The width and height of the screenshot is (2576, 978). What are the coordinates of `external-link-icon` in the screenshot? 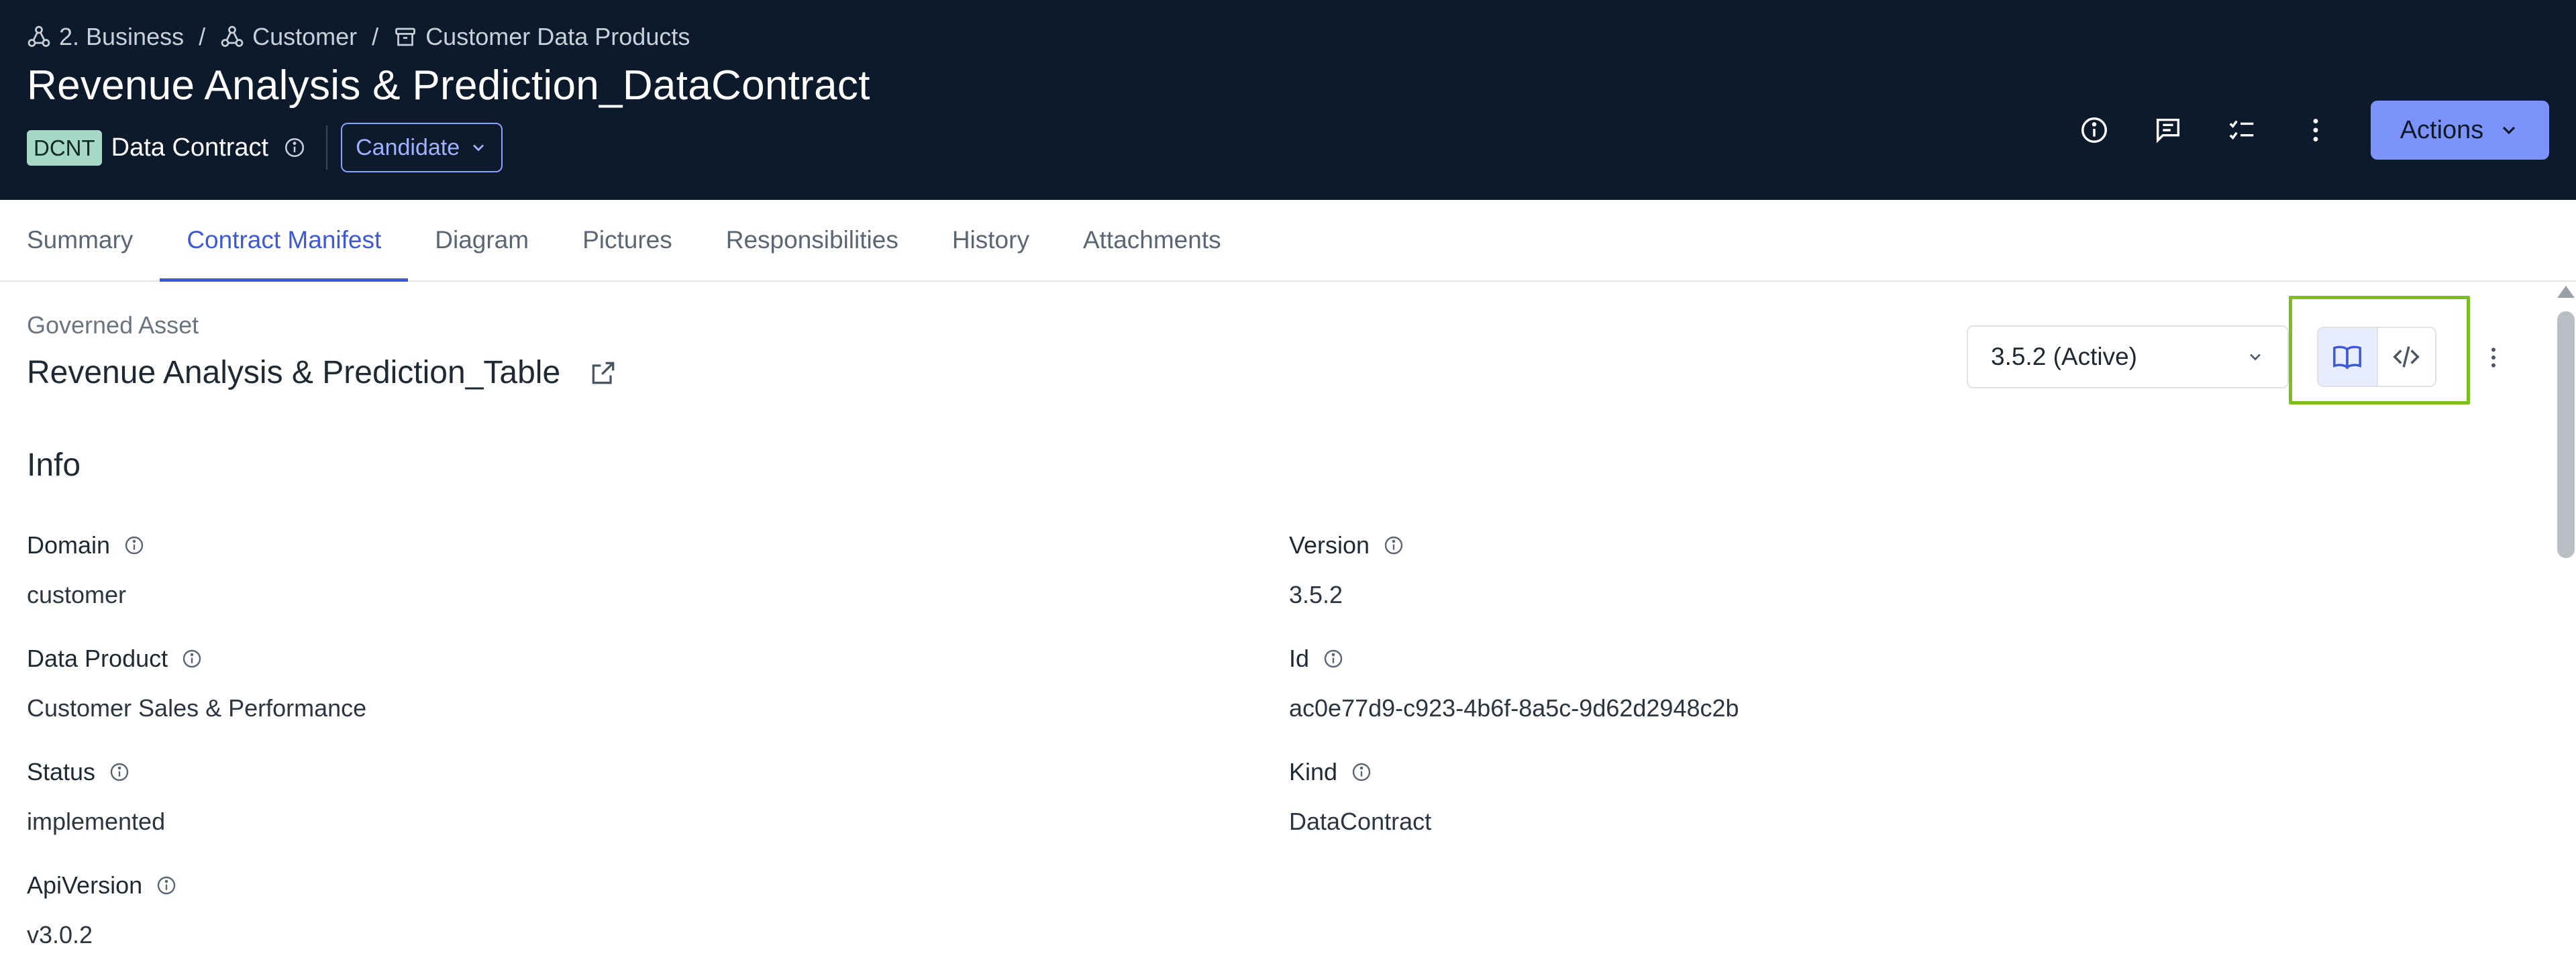 It's located at (603, 373).